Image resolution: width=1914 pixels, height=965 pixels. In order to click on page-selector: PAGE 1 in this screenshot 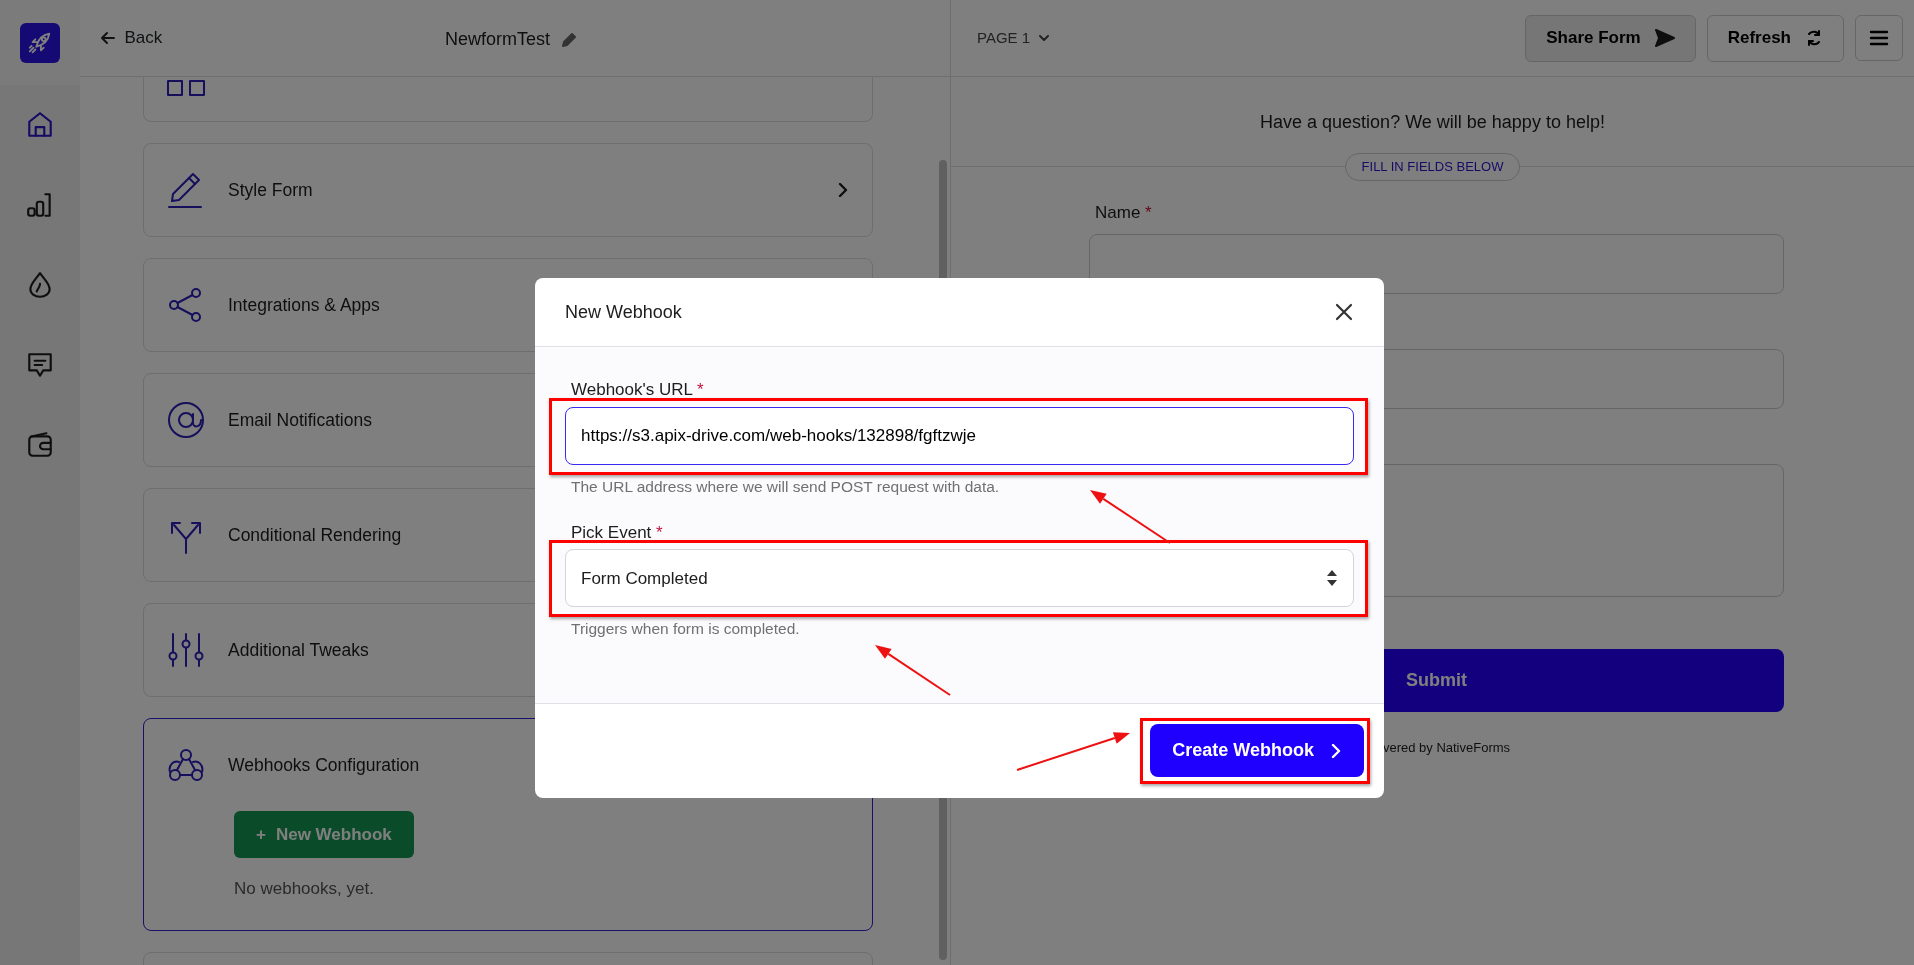, I will do `click(1014, 38)`.